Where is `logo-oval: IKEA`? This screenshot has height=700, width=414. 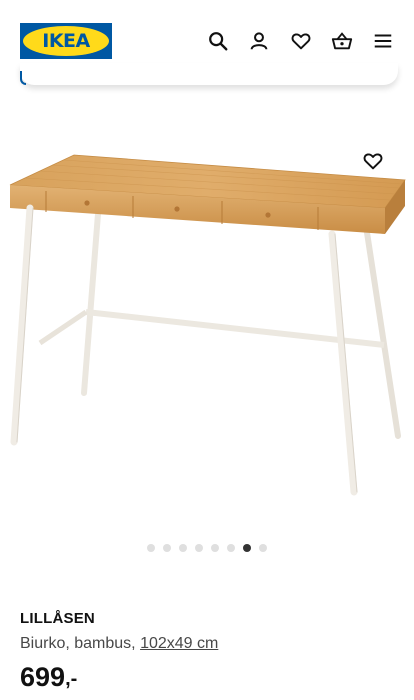
logo-oval: IKEA is located at coordinates (66, 41).